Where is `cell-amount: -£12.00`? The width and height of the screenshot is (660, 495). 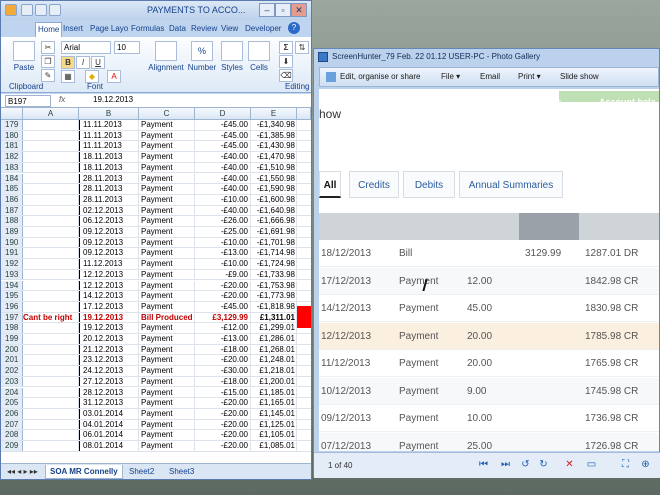
cell-amount: -£12.00 is located at coordinates (223, 328).